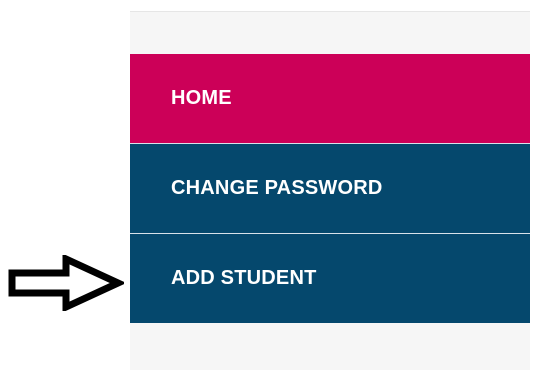  Describe the element at coordinates (544, 185) in the screenshot. I see `right-margin` at that location.